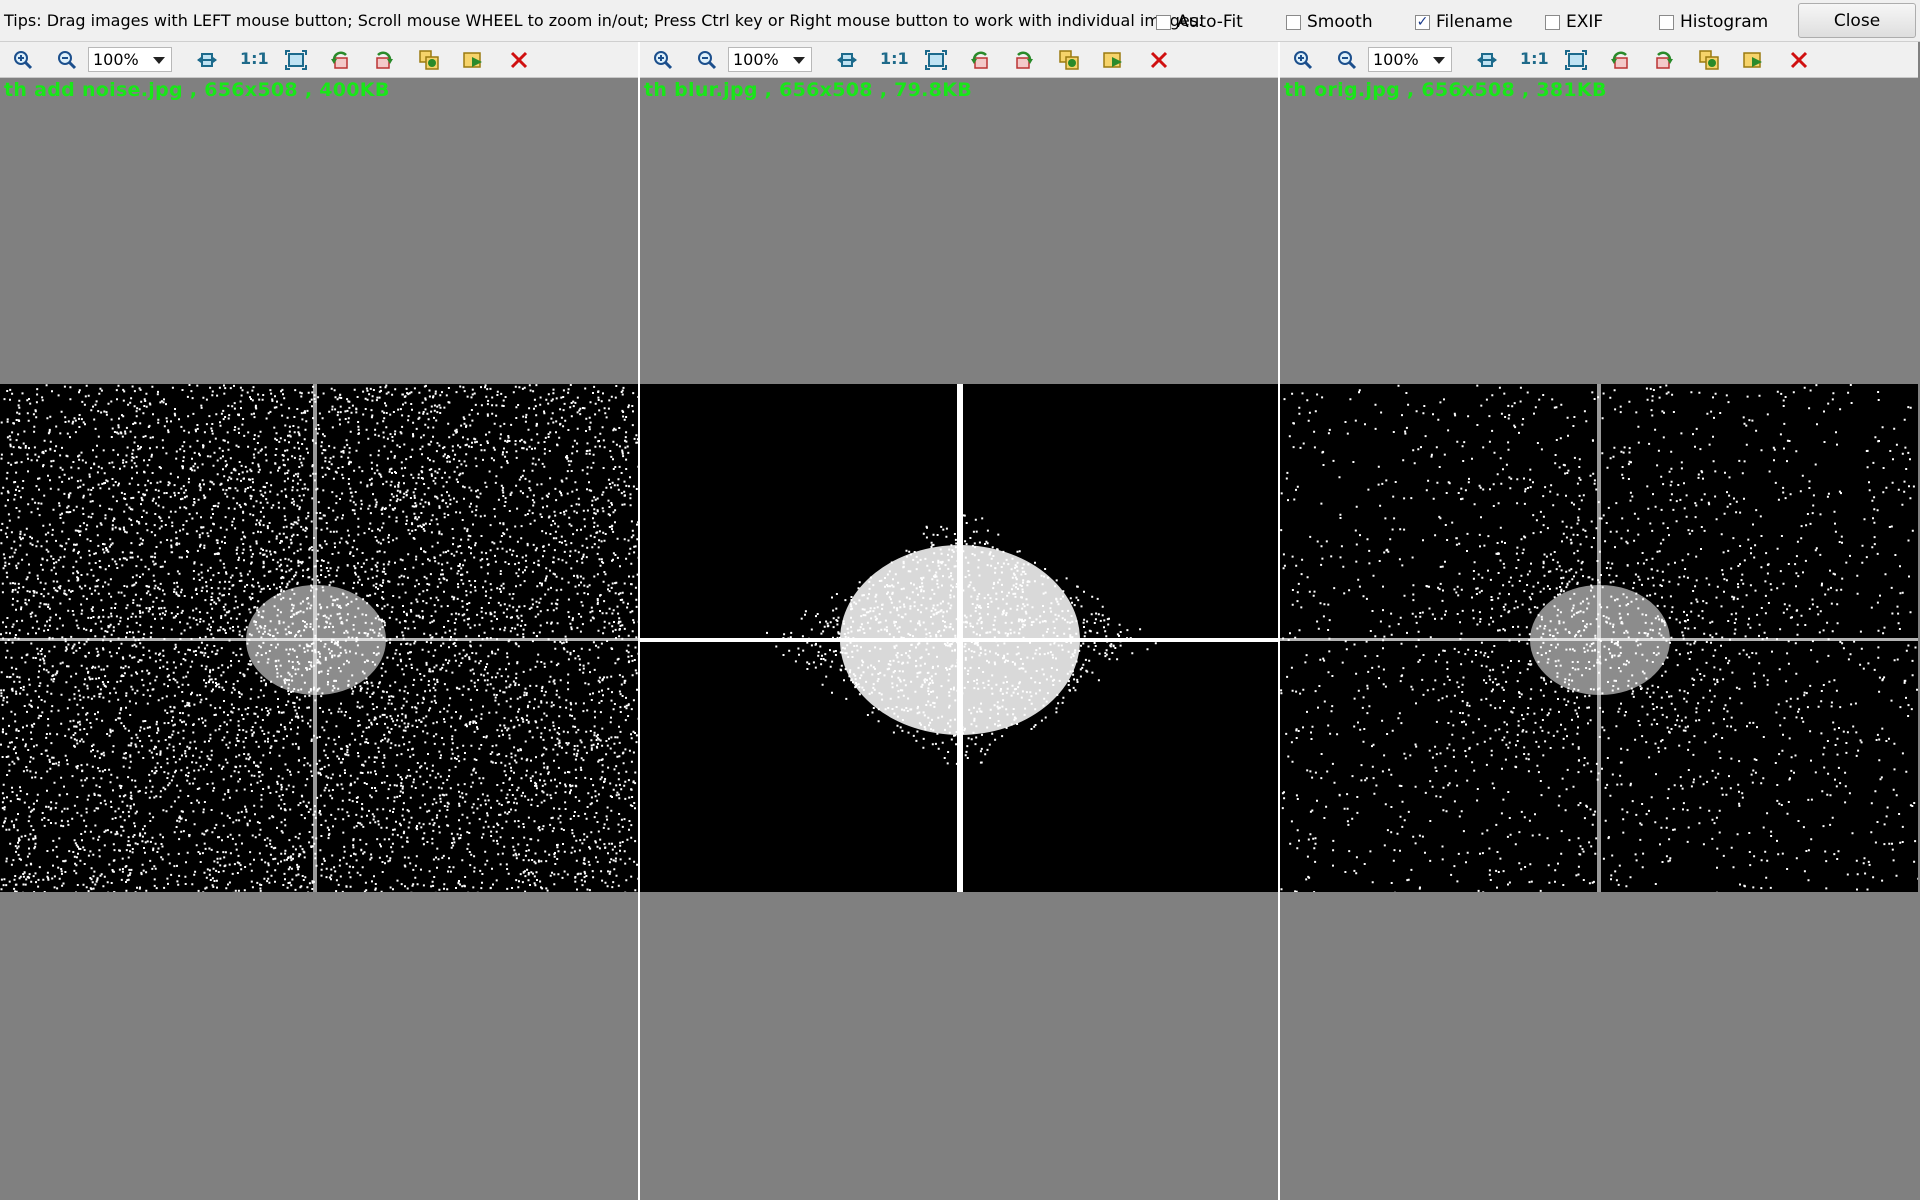 This screenshot has height=1200, width=1920. What do you see at coordinates (1340, 22) in the screenshot?
I see `smooth-label: Smooth` at bounding box center [1340, 22].